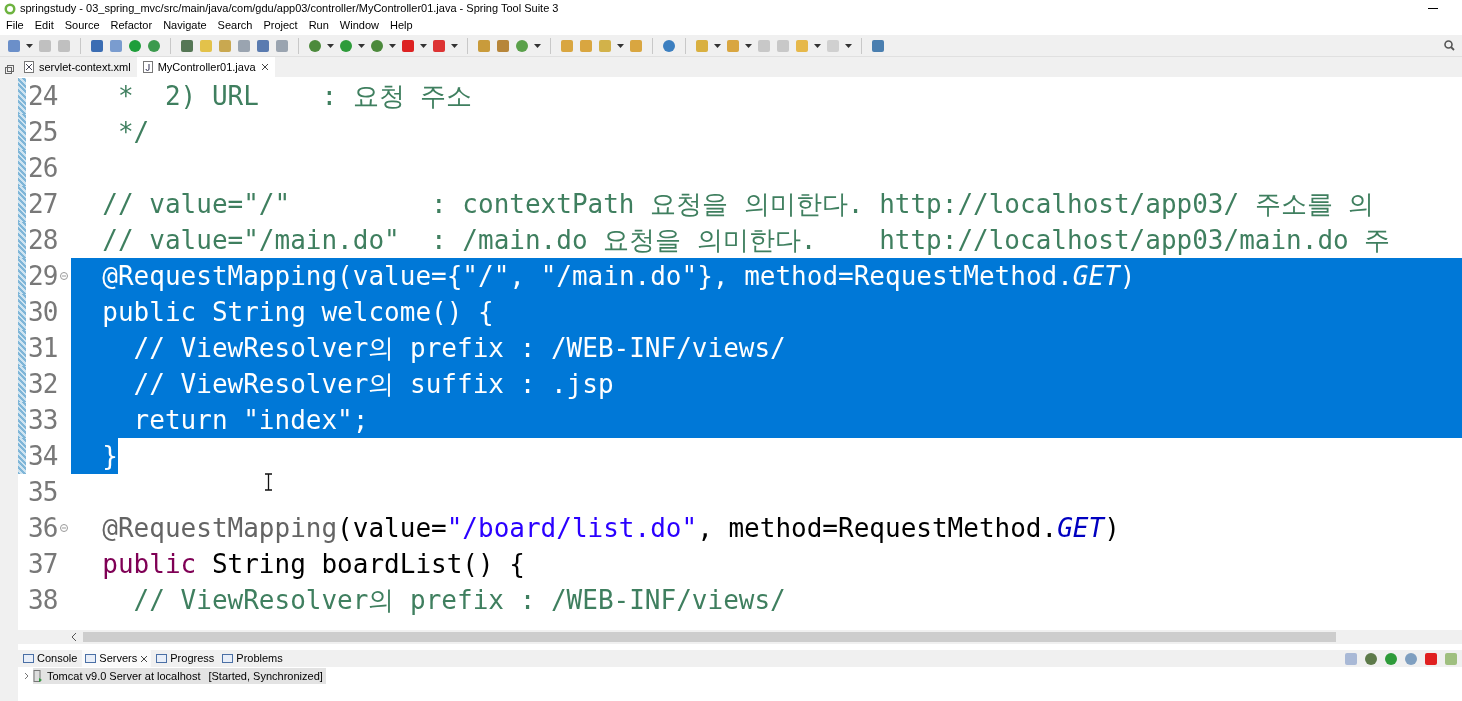  Describe the element at coordinates (43, 384) in the screenshot. I see `line-number: 32` at that location.